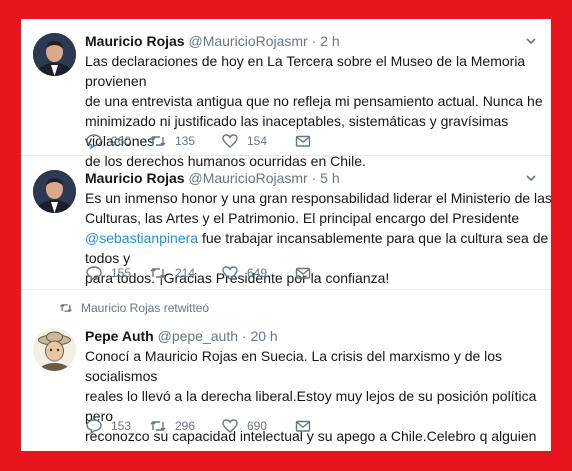  Describe the element at coordinates (257, 426) in the screenshot. I see `like-count: 690` at that location.